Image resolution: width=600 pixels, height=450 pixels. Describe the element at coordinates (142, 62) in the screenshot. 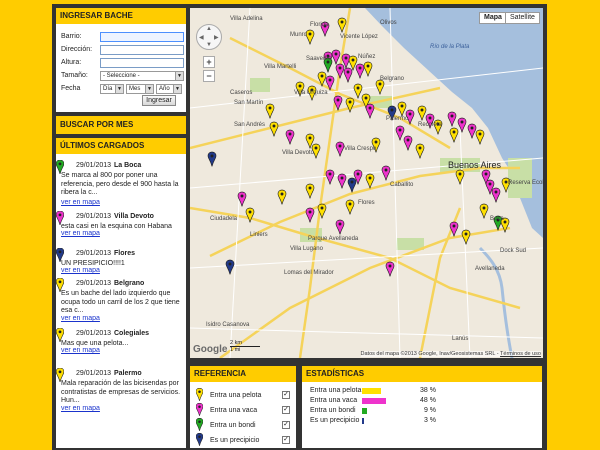

I see `altura-input` at that location.